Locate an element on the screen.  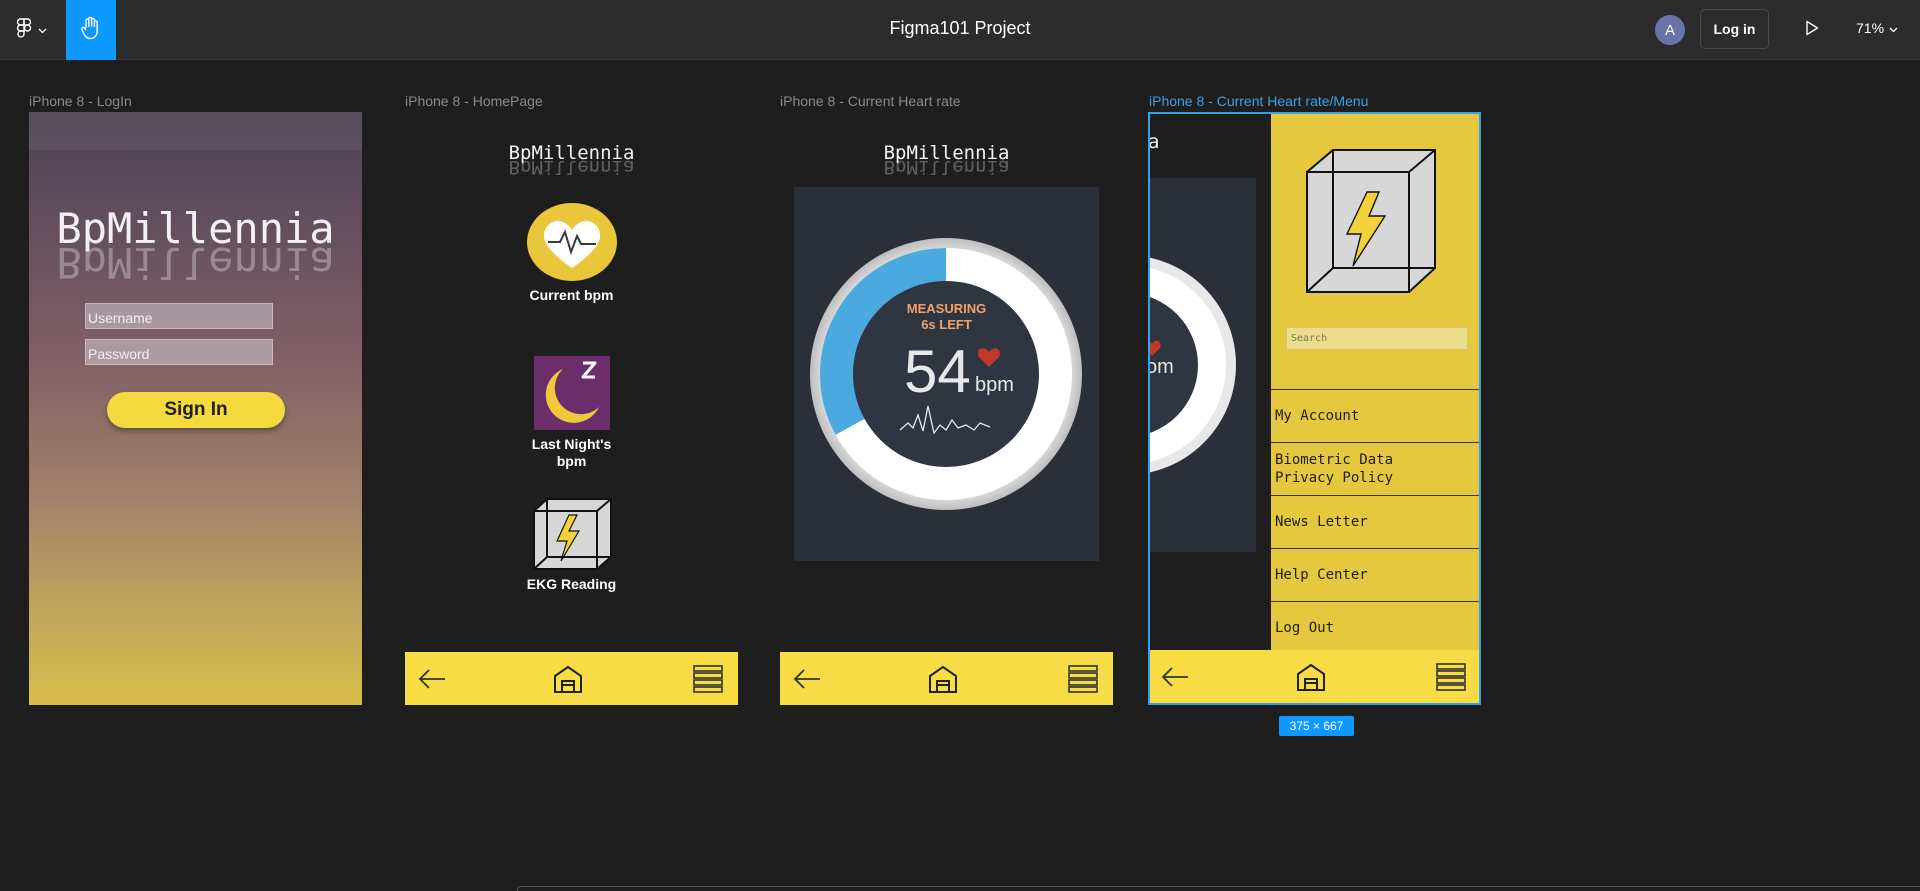
menu-item-label: Help Center is located at coordinates (1321, 575).